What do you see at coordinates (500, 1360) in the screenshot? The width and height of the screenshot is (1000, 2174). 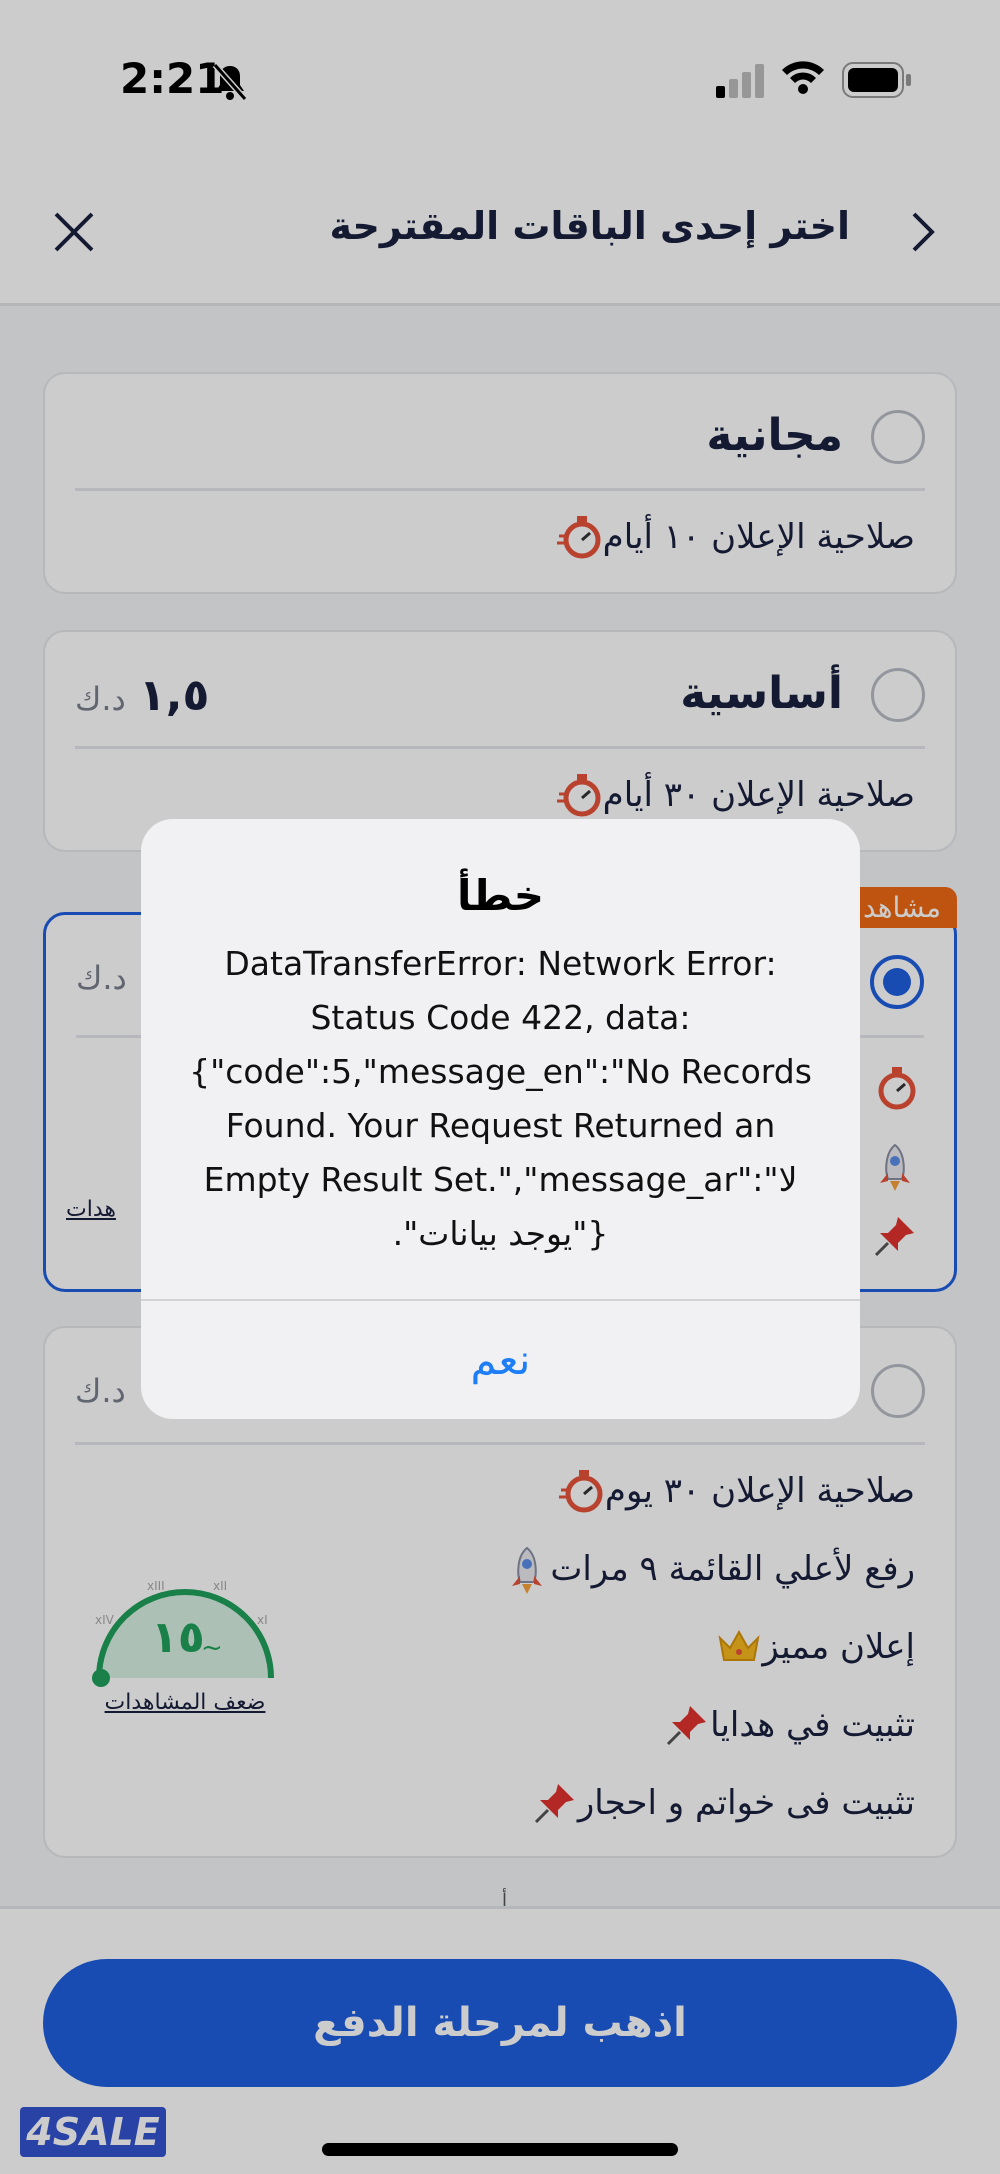 I see `dialog-ok-button: نعم` at bounding box center [500, 1360].